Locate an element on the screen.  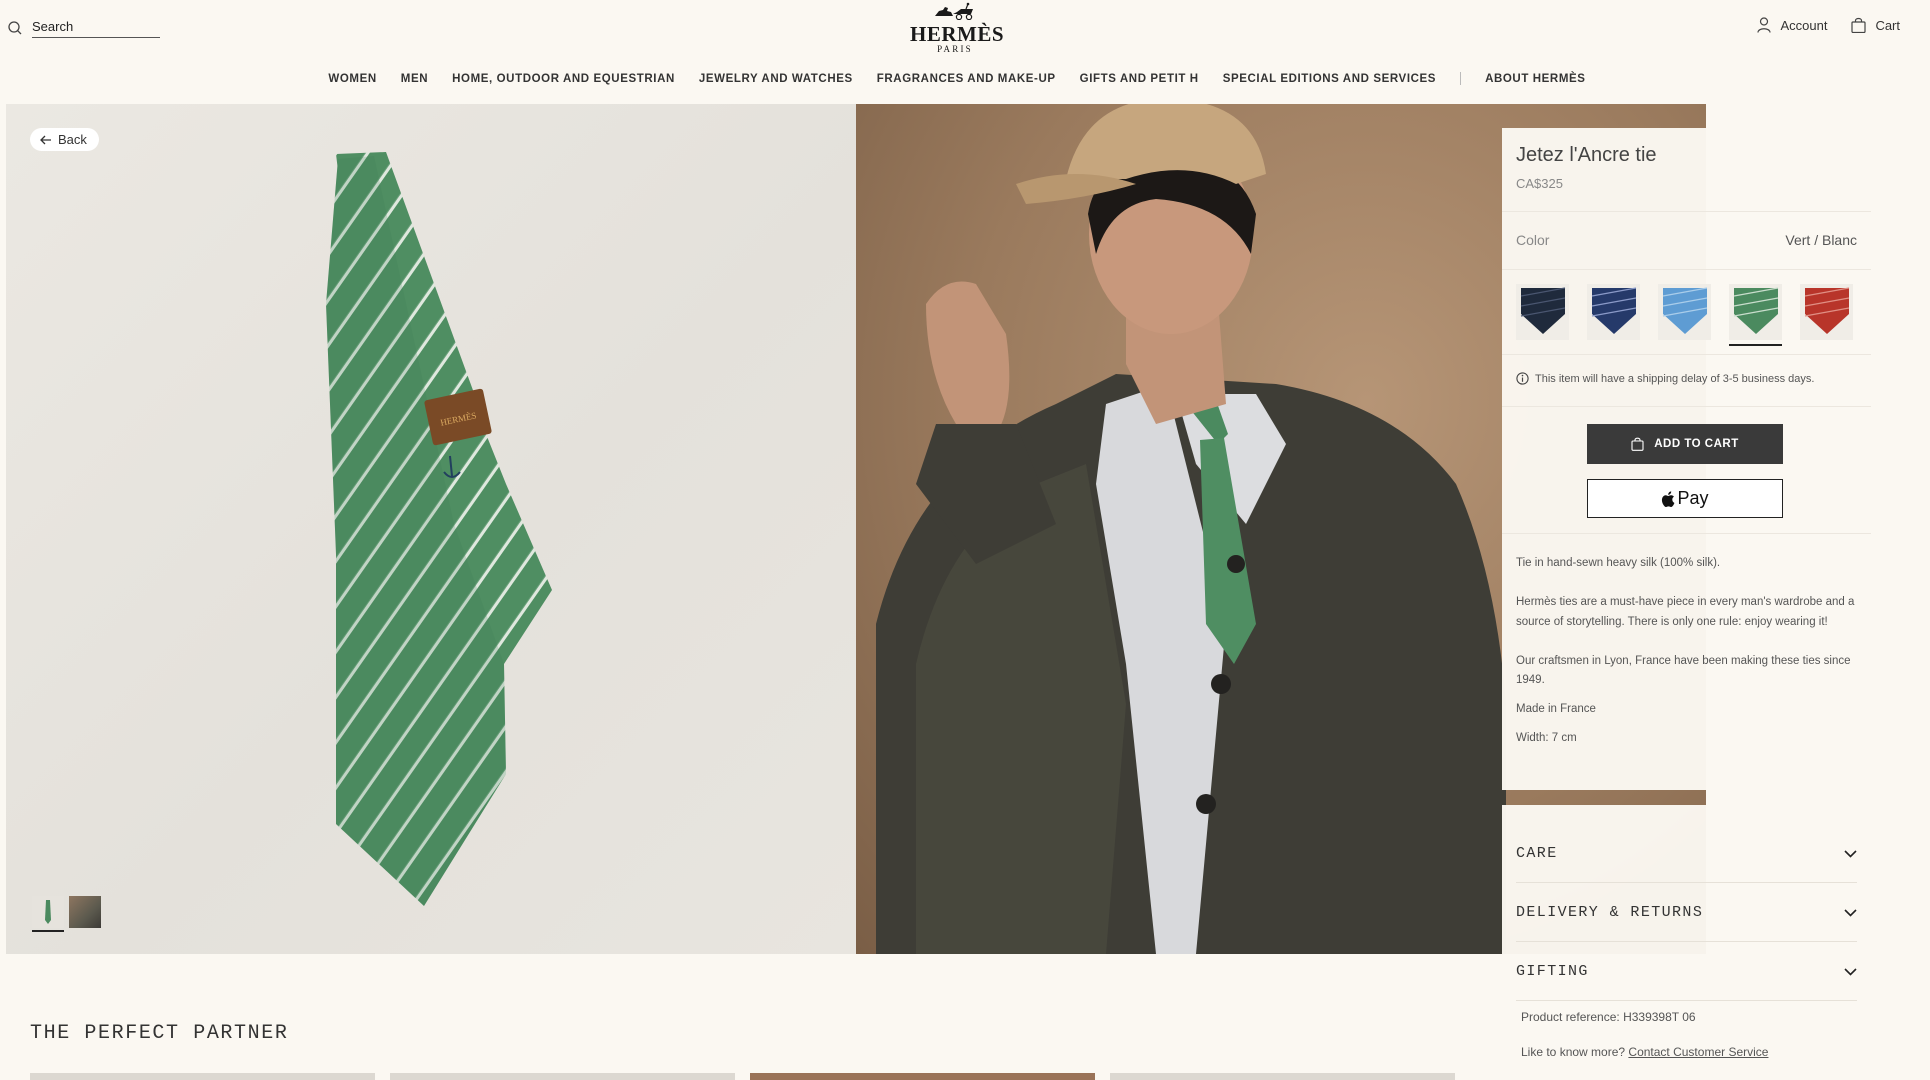
back-button: Back is located at coordinates (64, 139).